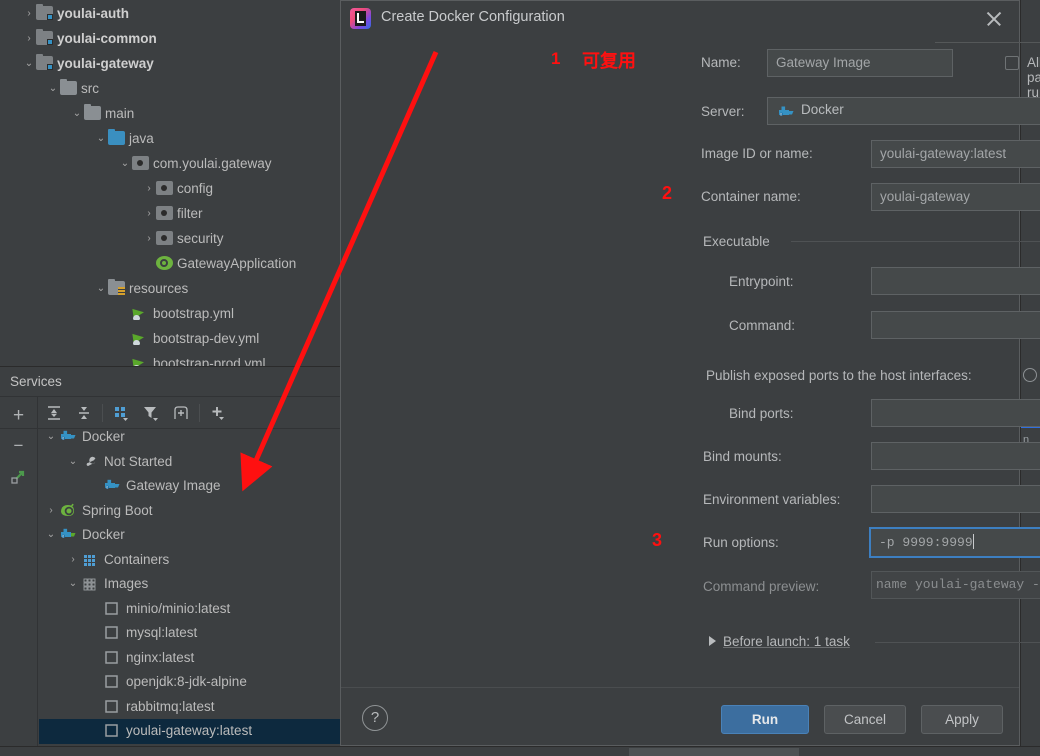  I want to click on intellij-idea-icon, so click(360, 18).